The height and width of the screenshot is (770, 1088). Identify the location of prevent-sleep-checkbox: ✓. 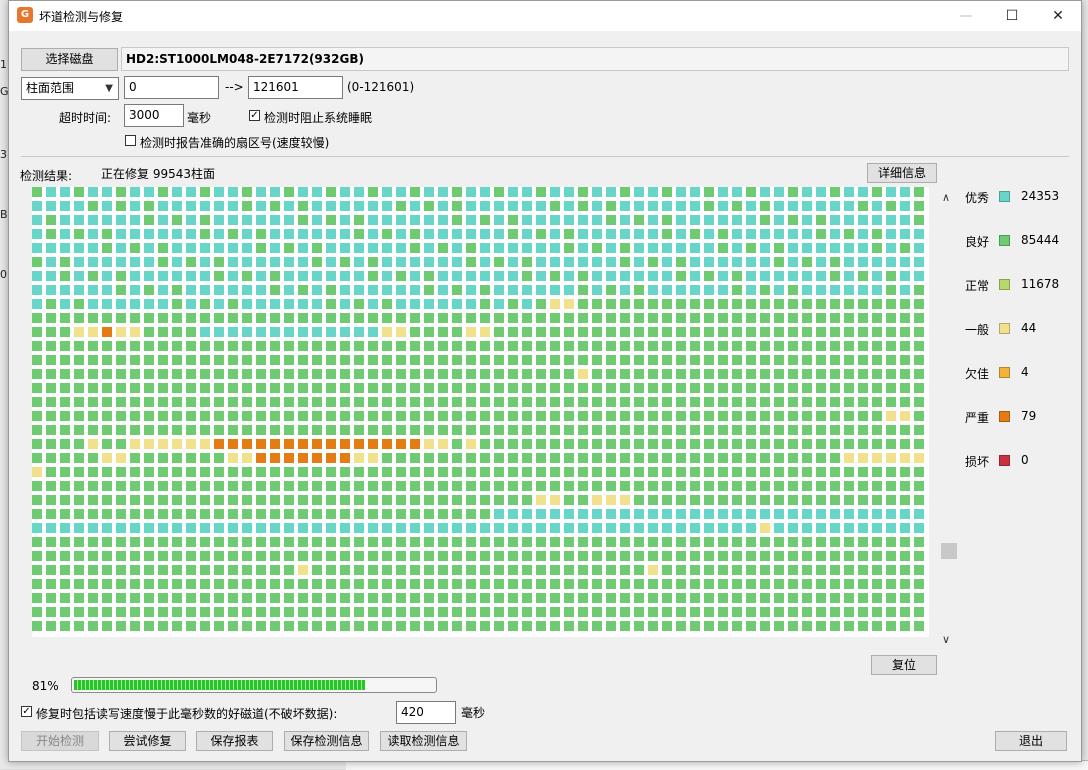
(254, 115).